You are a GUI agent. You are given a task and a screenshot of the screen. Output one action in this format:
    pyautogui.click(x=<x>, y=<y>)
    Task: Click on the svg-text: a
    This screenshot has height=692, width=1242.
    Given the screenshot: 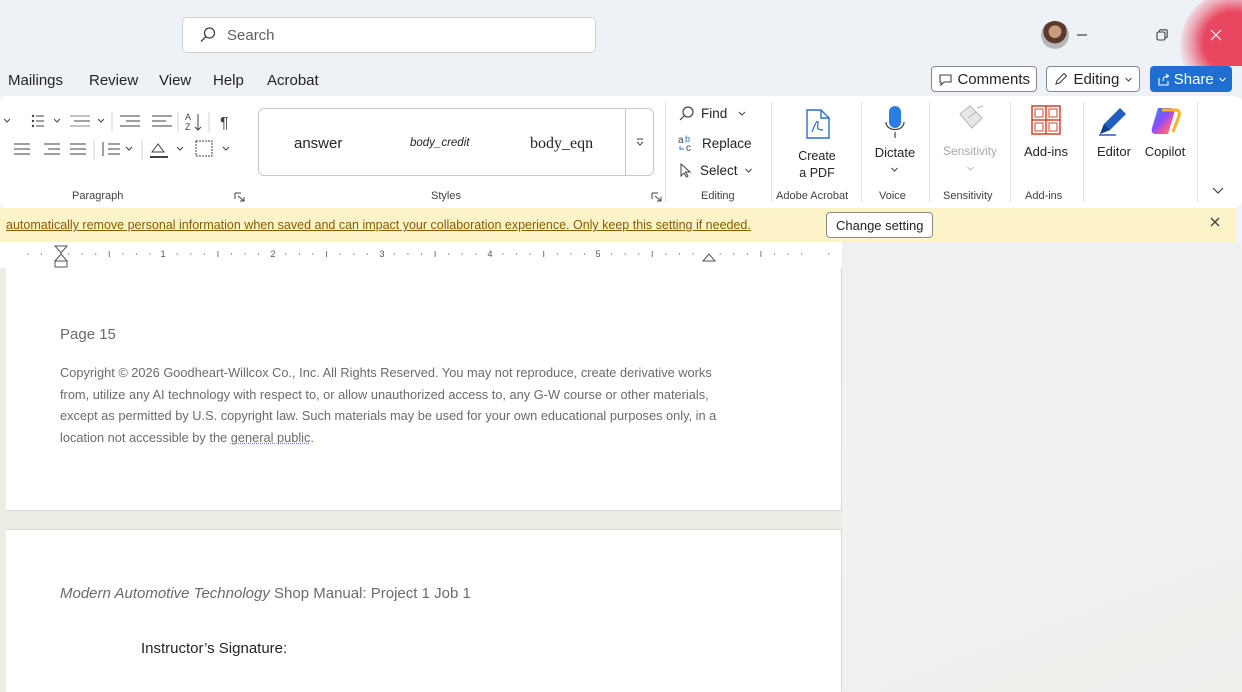 What is the action you would take?
    pyautogui.click(x=681, y=140)
    